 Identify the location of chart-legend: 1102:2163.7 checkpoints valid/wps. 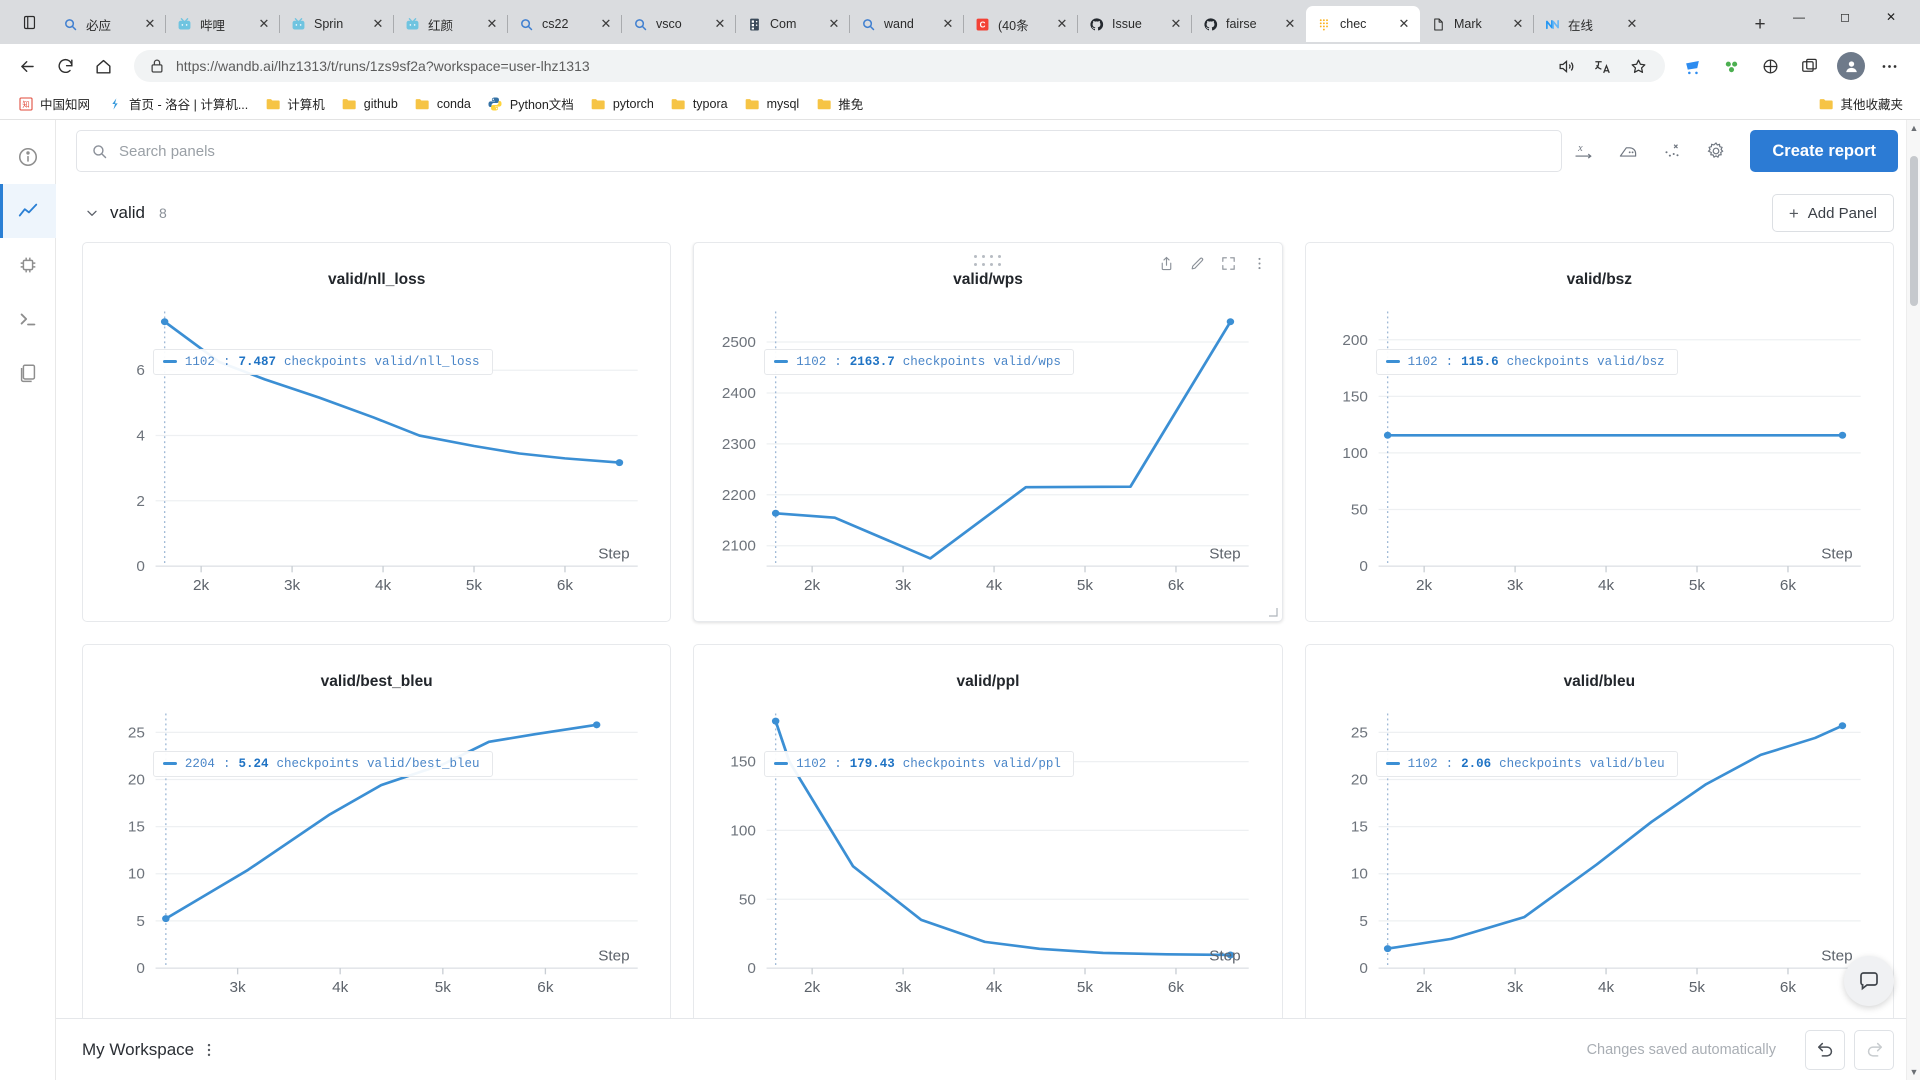
(919, 361).